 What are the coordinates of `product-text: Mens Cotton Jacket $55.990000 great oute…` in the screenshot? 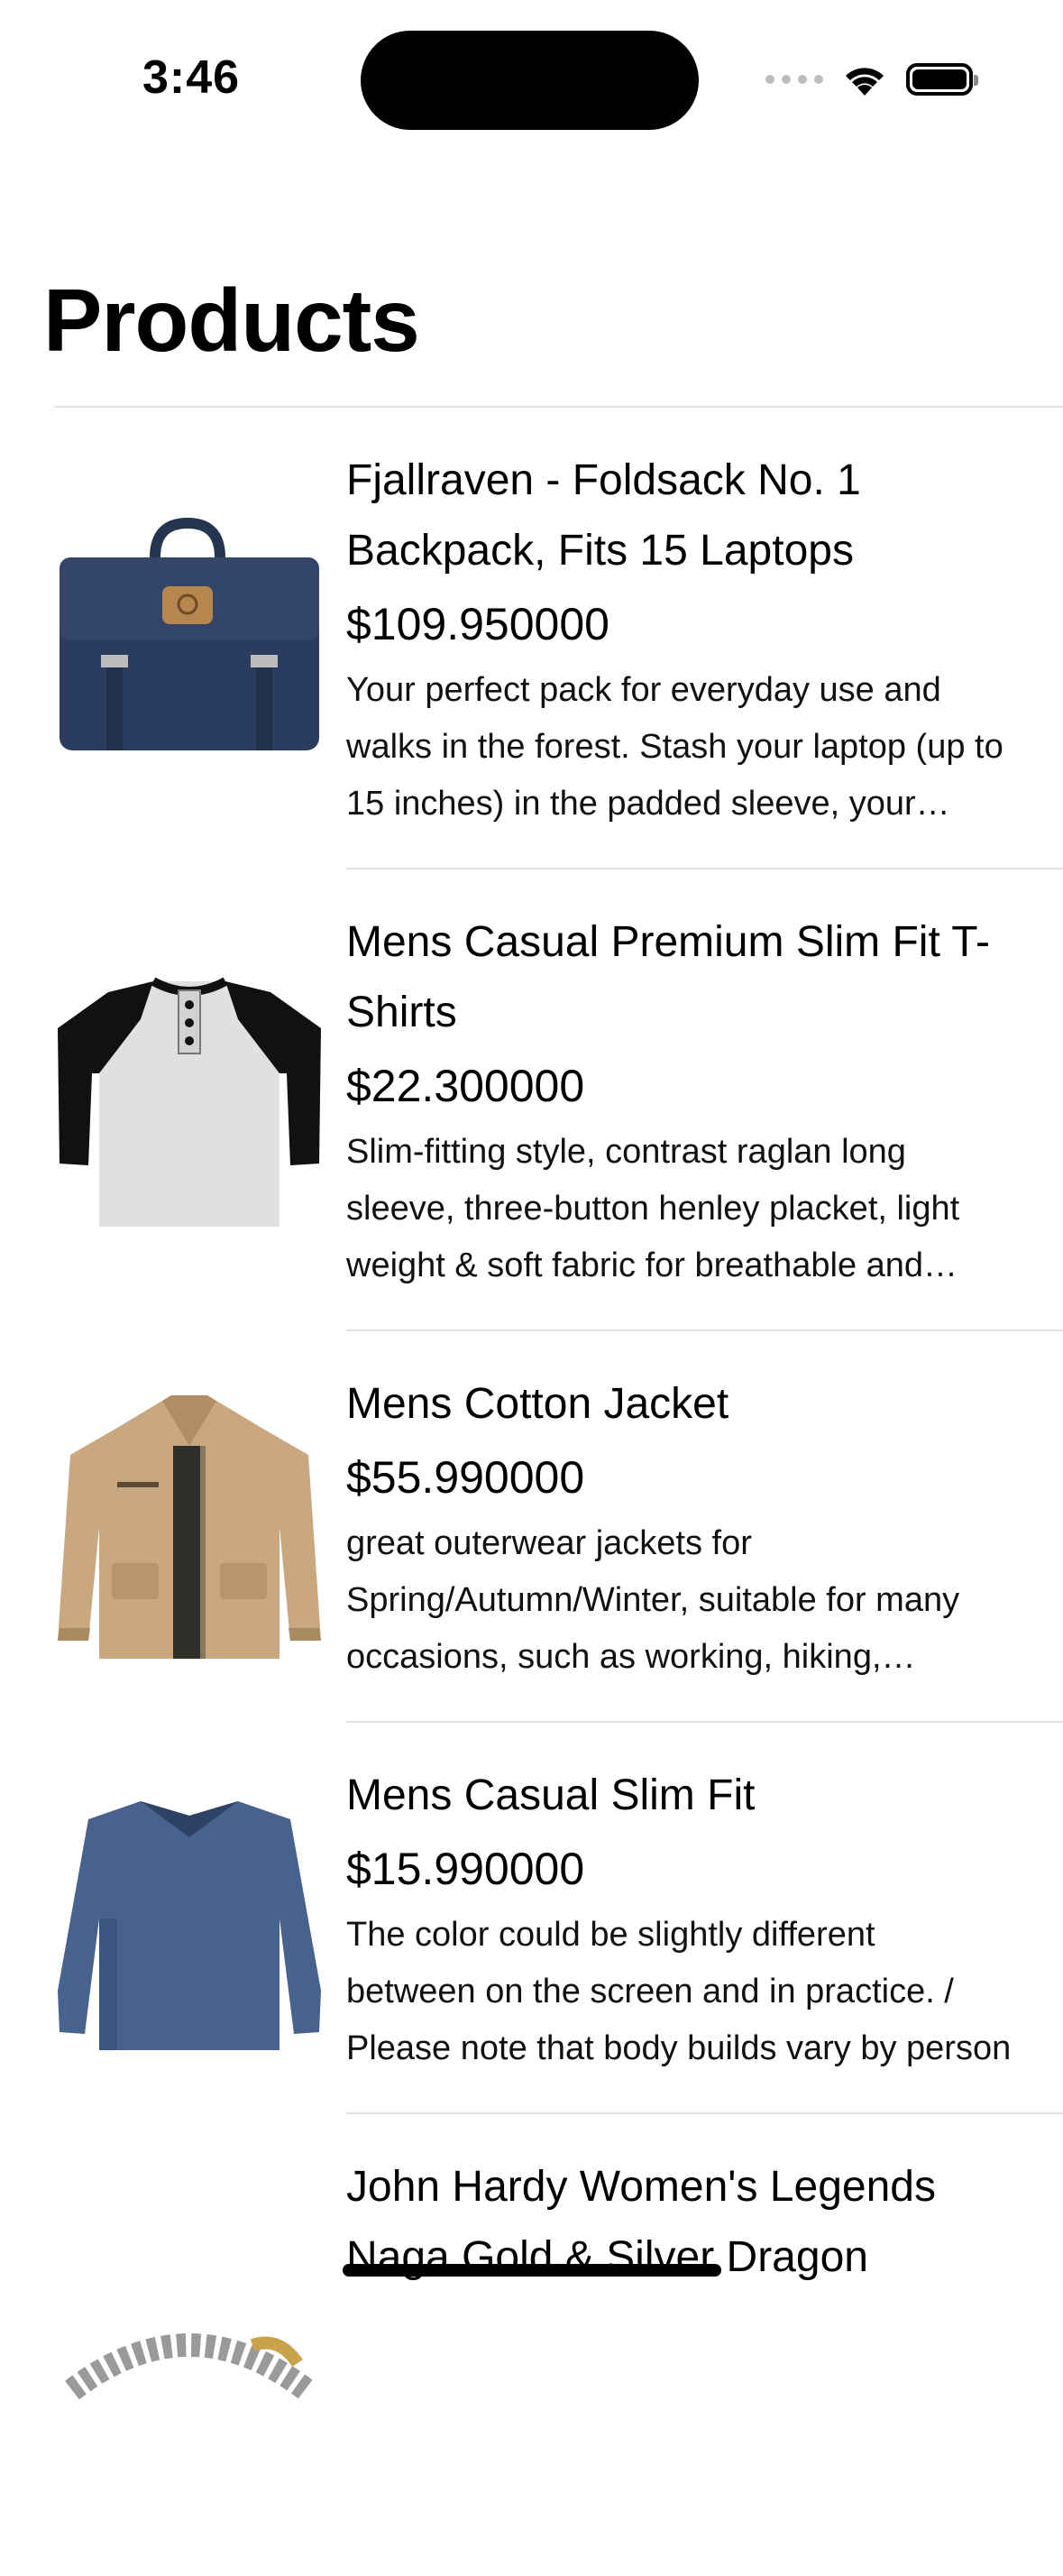 It's located at (679, 1527).